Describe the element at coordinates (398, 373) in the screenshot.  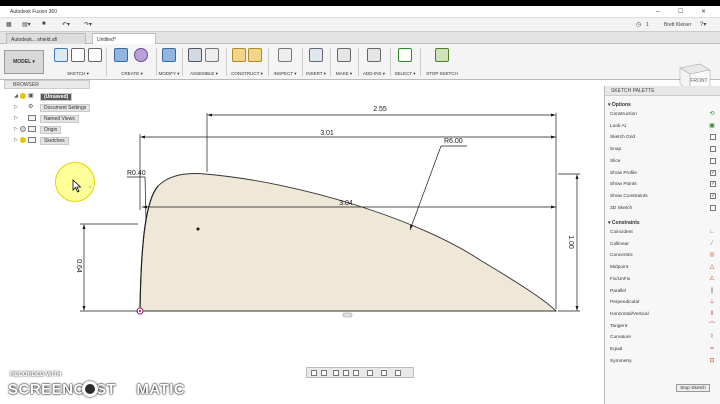
I see `viewports-icon` at that location.